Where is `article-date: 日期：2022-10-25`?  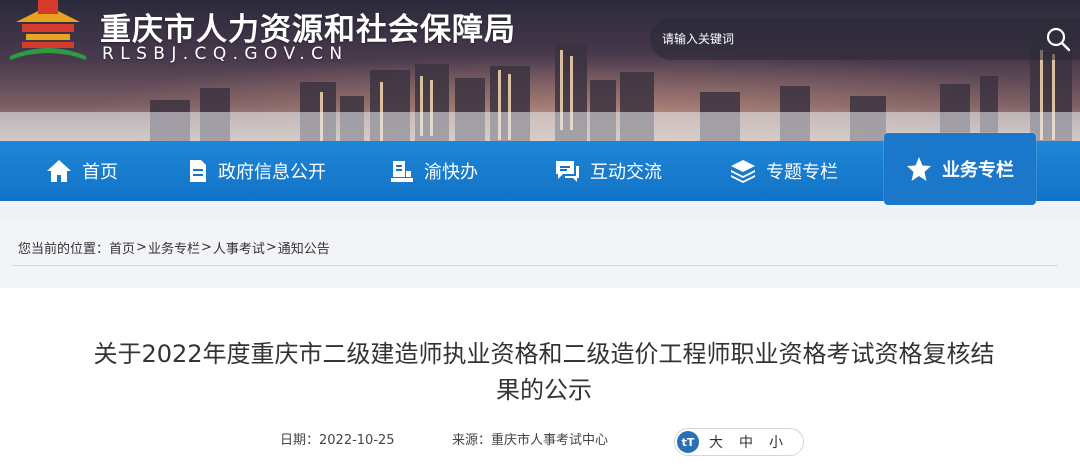
article-date: 日期：2022-10-25 is located at coordinates (337, 440).